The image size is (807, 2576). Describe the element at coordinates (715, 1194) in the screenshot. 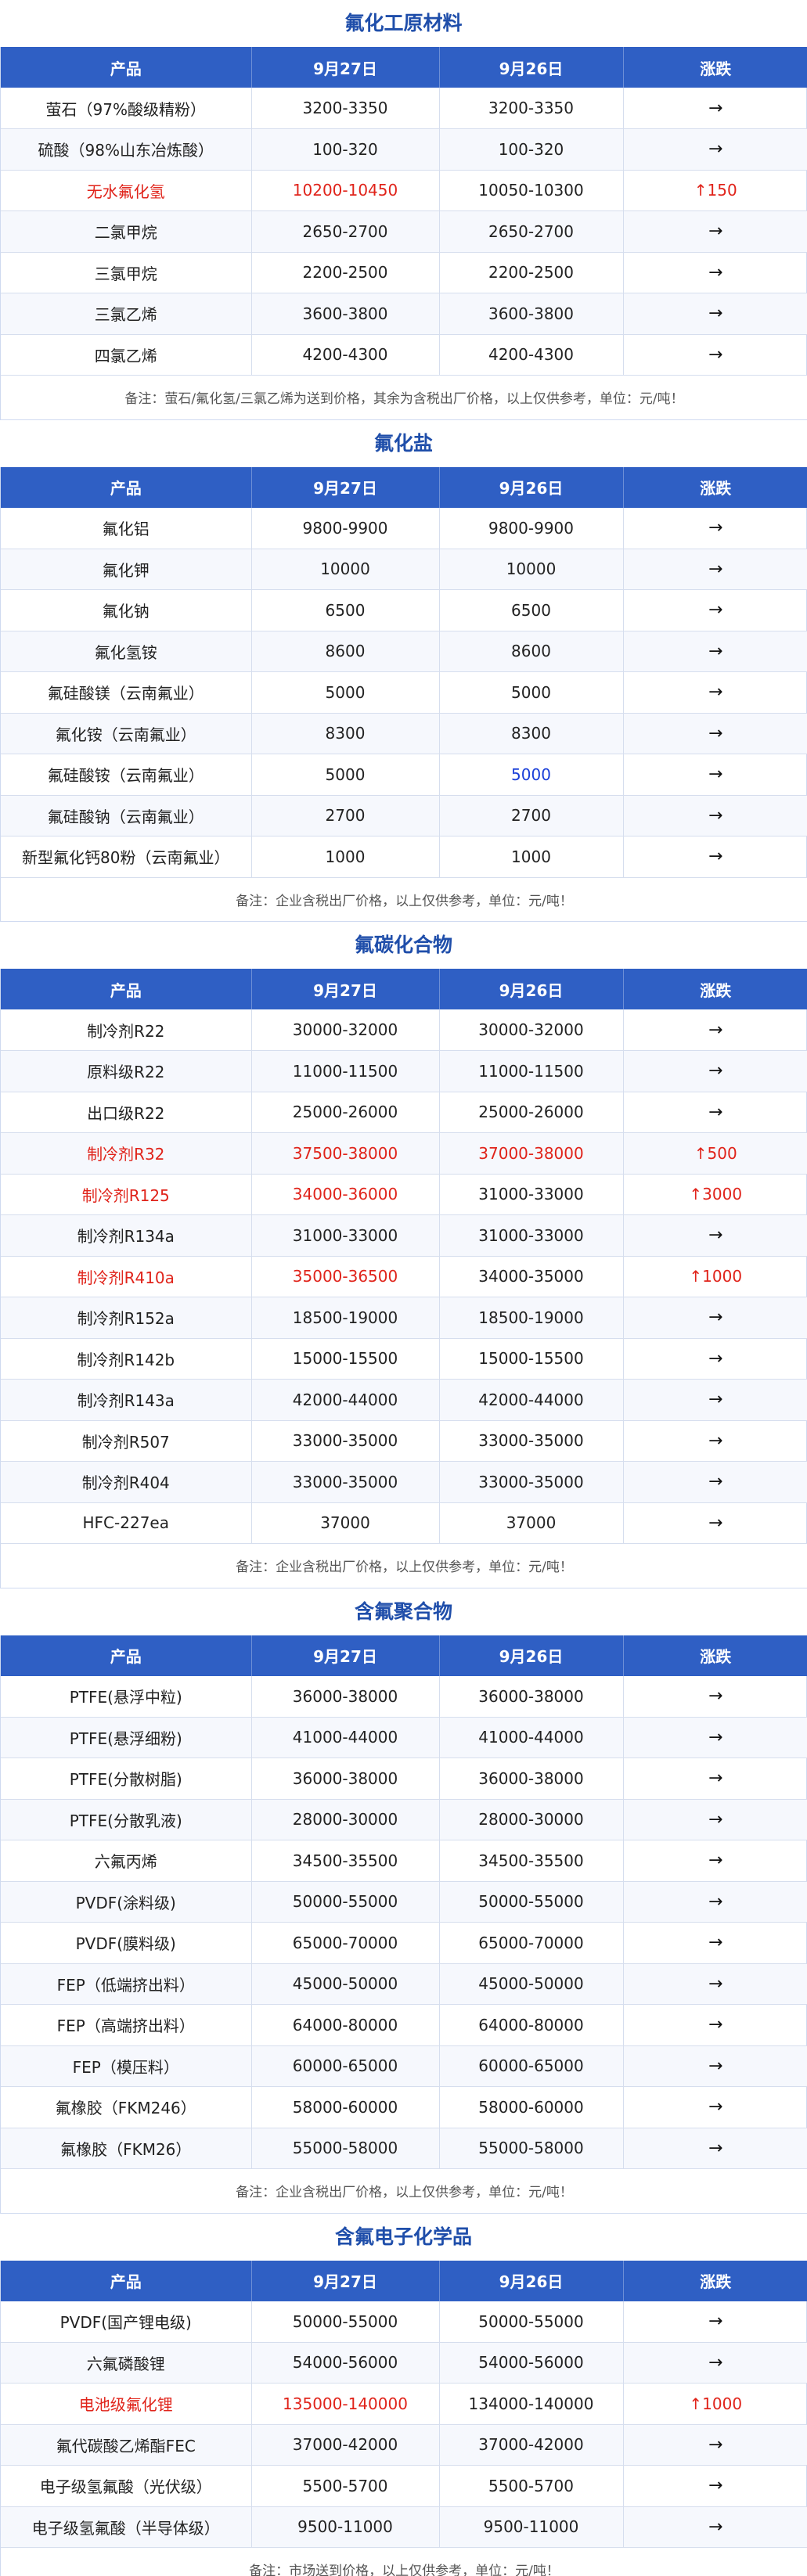

I see `price-change: ↑3000` at that location.